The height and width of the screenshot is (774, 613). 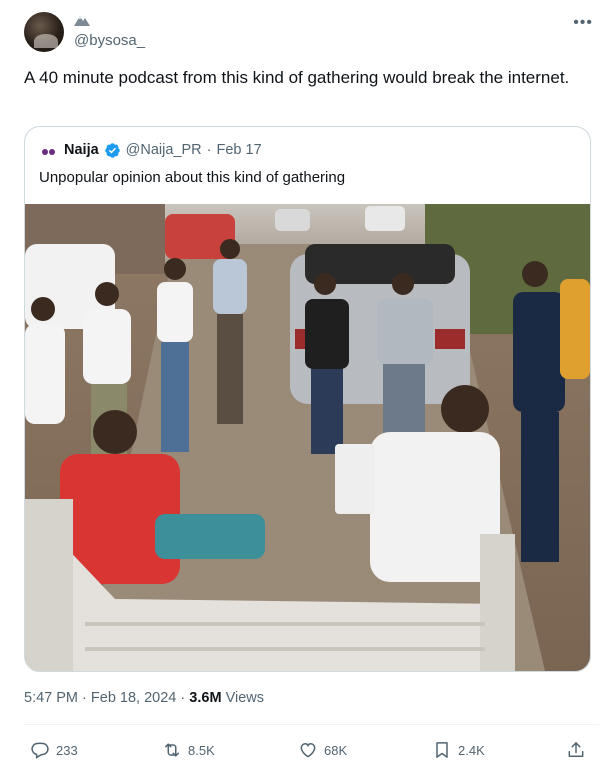 I want to click on heart-icon, so click(x=308, y=750).